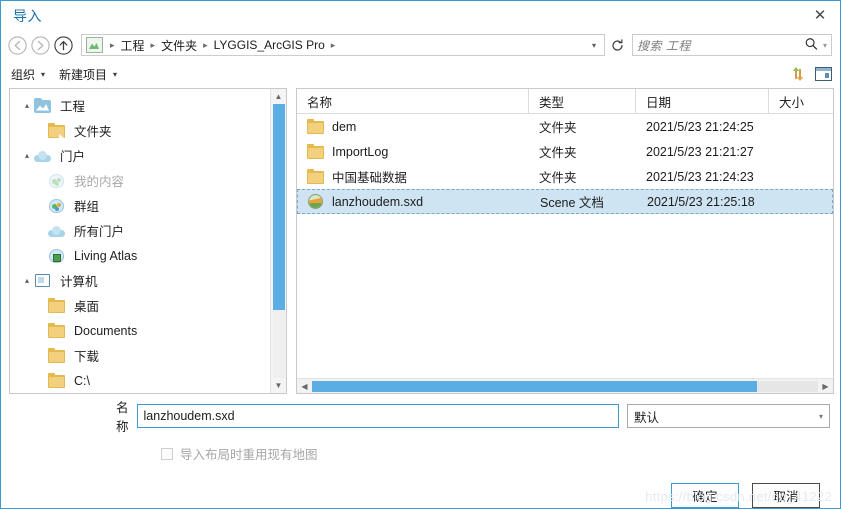 The width and height of the screenshot is (841, 509). I want to click on back-arrow-icon, so click(17, 45).